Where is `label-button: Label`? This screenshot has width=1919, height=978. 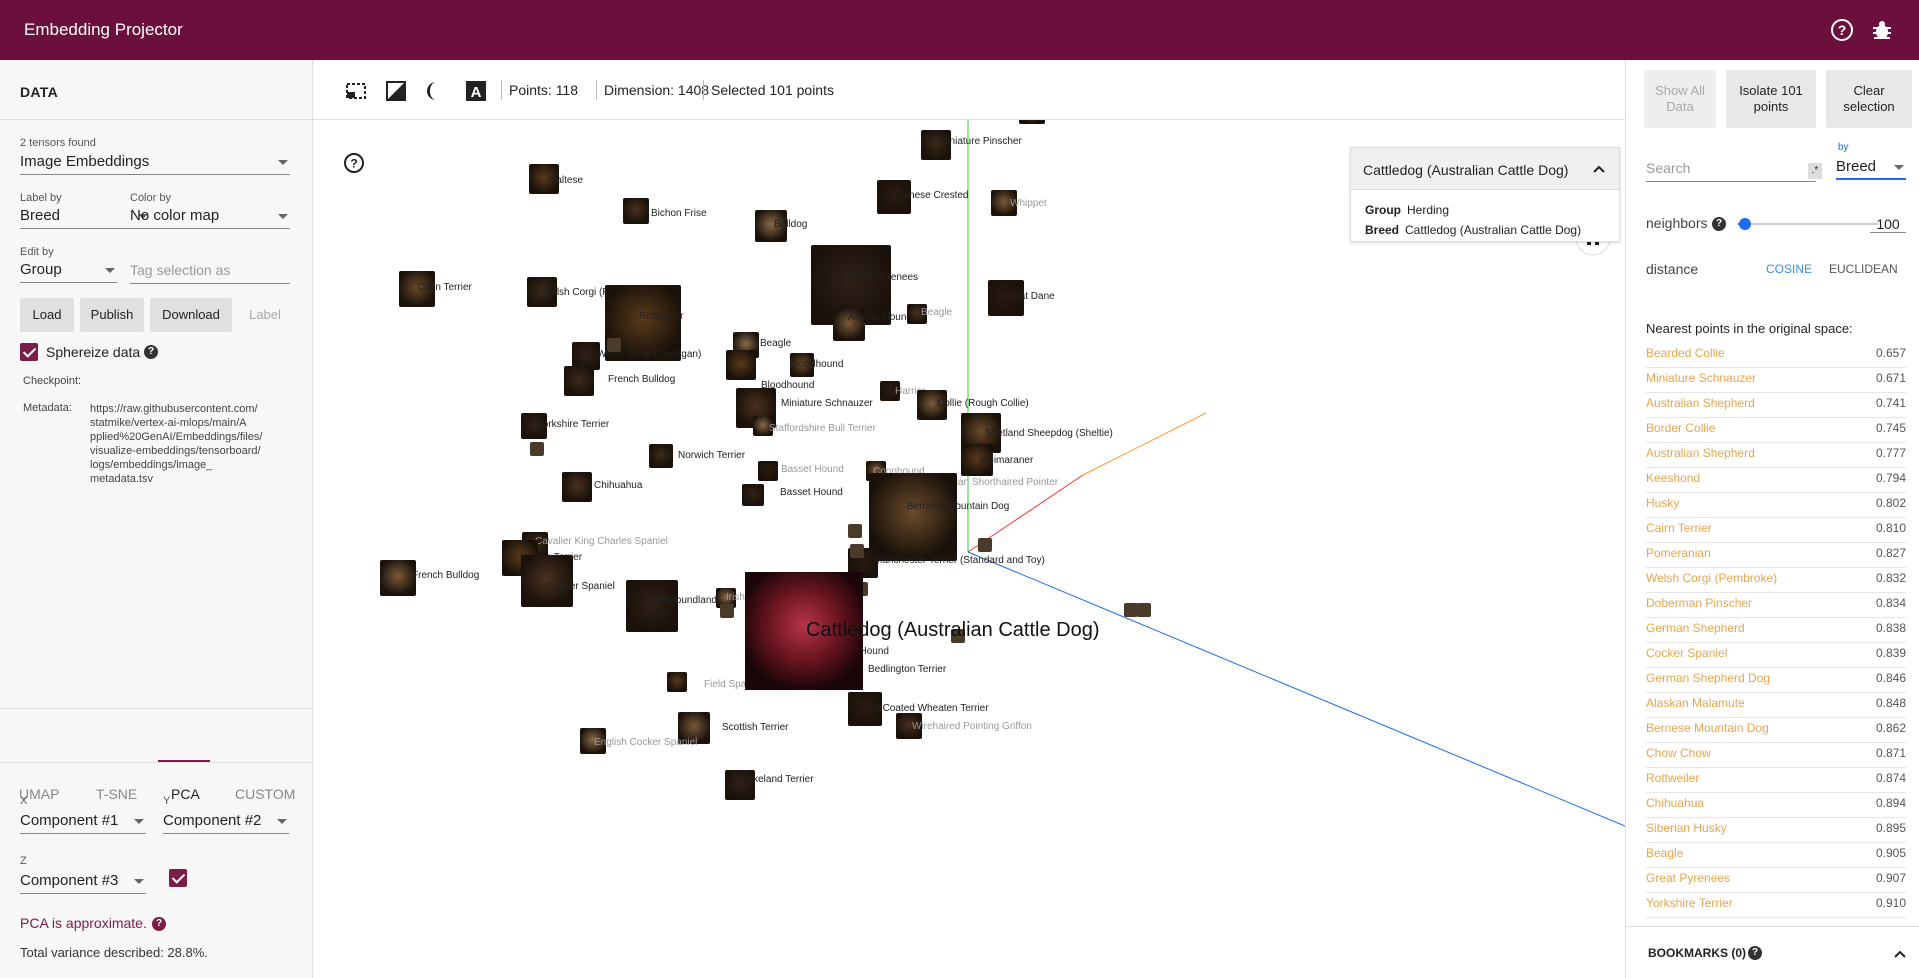 label-button: Label is located at coordinates (265, 315).